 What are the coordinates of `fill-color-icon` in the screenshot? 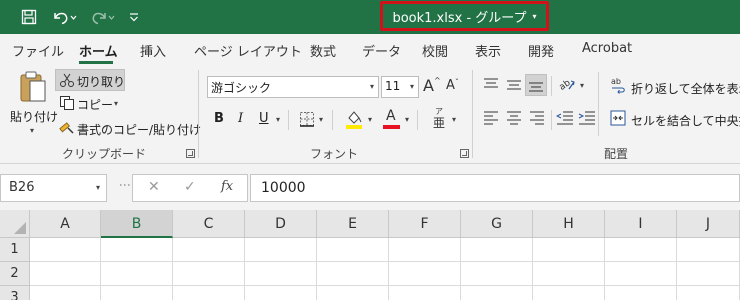 It's located at (354, 119).